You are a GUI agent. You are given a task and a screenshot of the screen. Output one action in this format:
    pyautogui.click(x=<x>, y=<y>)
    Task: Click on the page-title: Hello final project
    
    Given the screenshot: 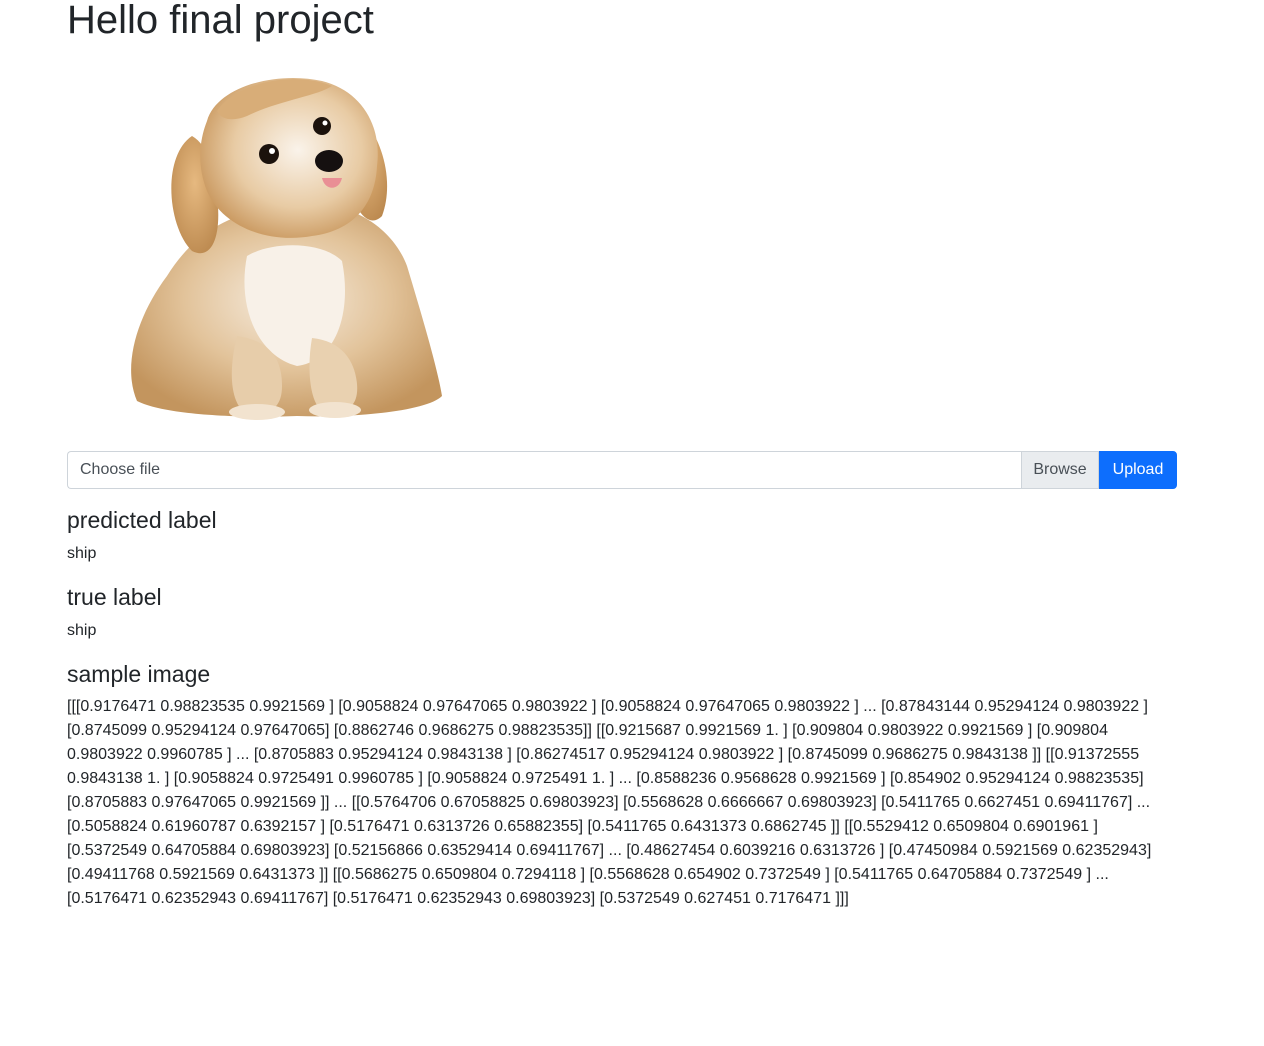 What is the action you would take?
    pyautogui.click(x=220, y=21)
    